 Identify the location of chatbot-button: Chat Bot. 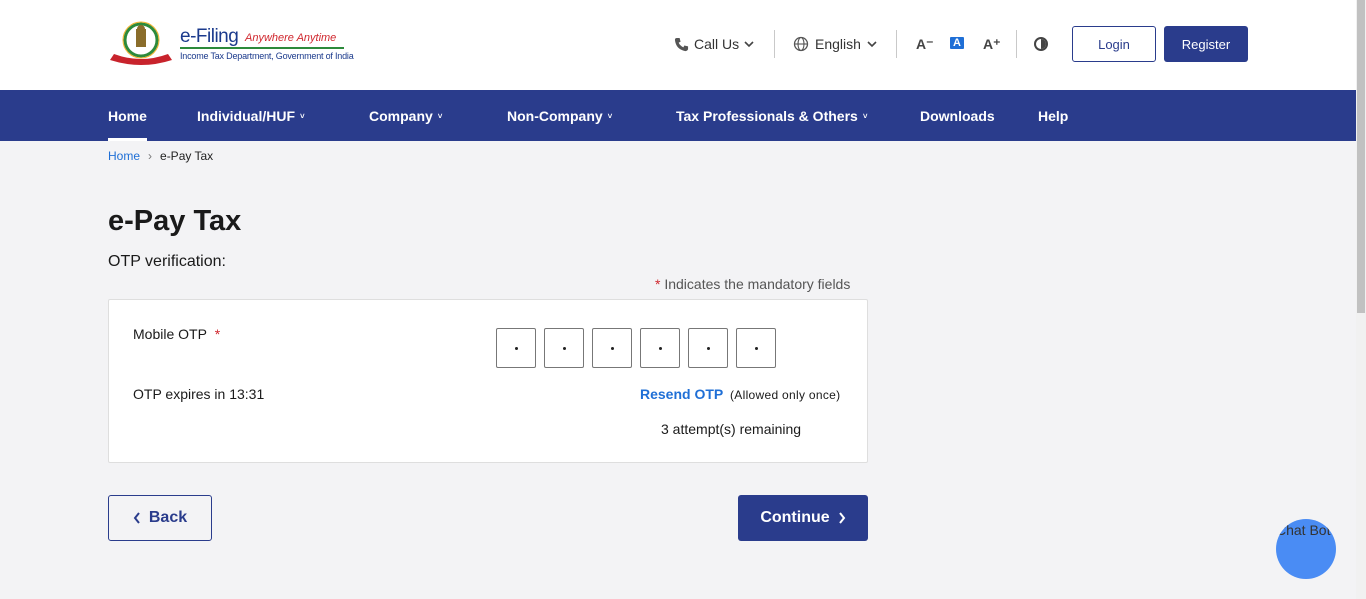
(1306, 549).